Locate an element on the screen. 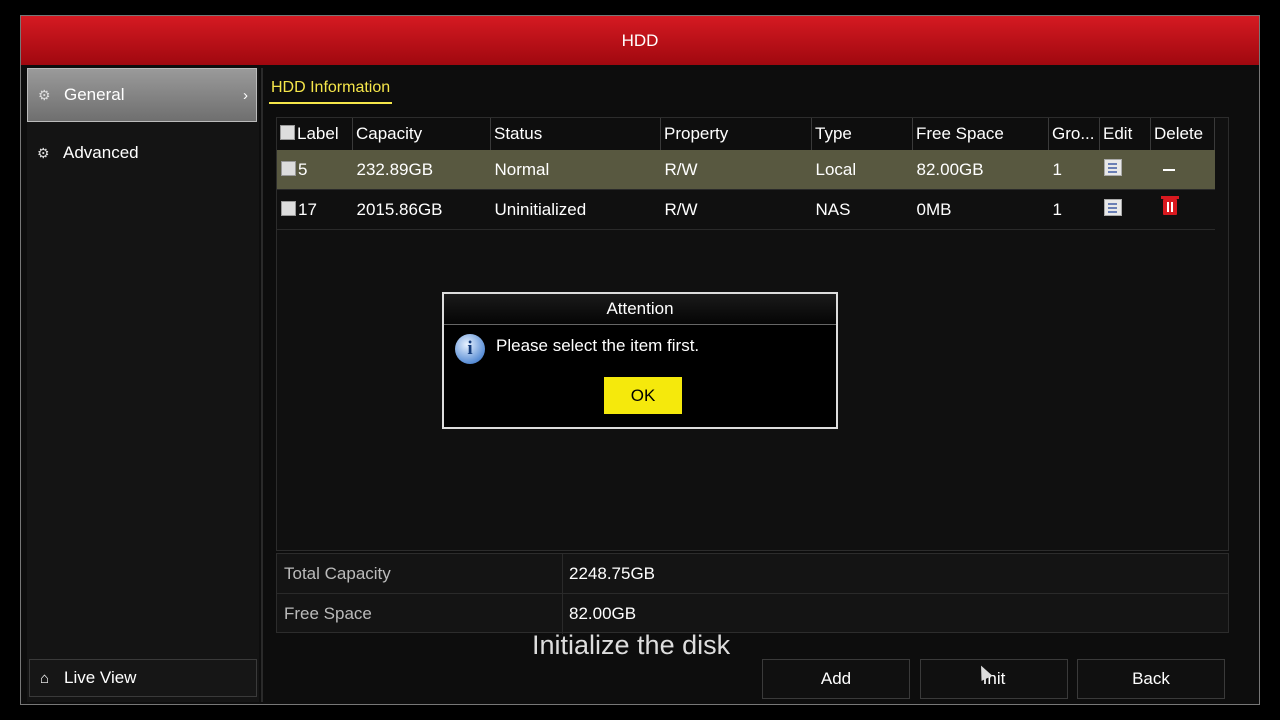 Image resolution: width=1280 pixels, height=720 pixels. free-space-label: Free Space is located at coordinates (328, 613).